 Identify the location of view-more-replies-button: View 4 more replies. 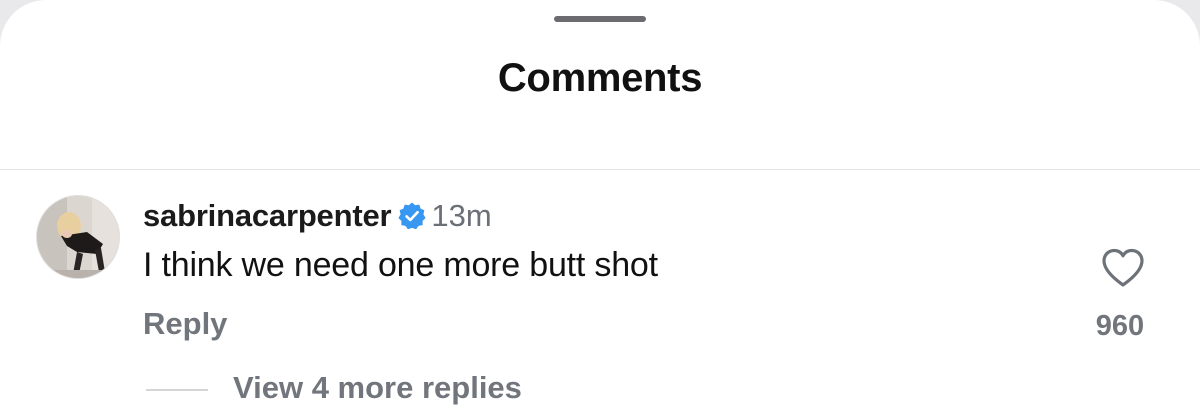
(377, 388).